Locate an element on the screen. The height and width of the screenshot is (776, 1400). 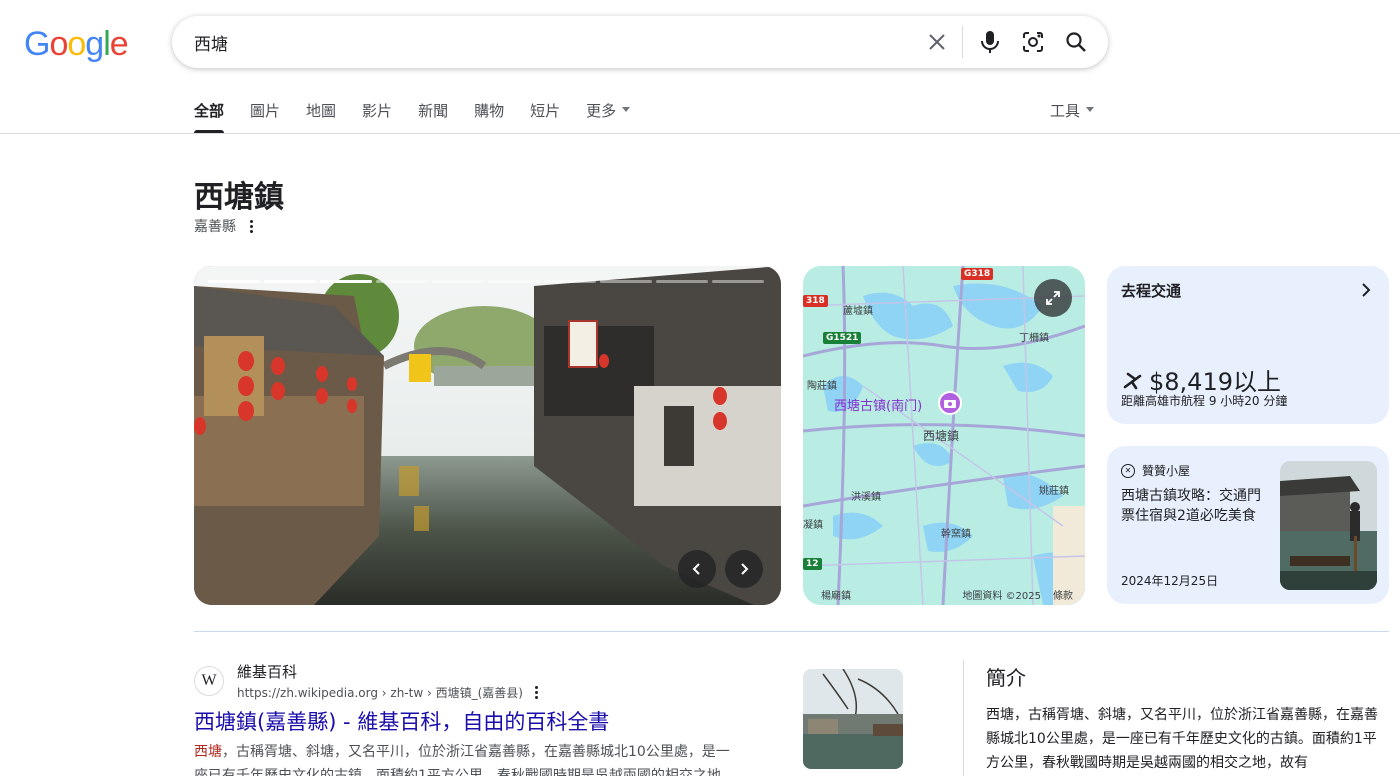
snippet-highlight: 西塘 is located at coordinates (208, 752).